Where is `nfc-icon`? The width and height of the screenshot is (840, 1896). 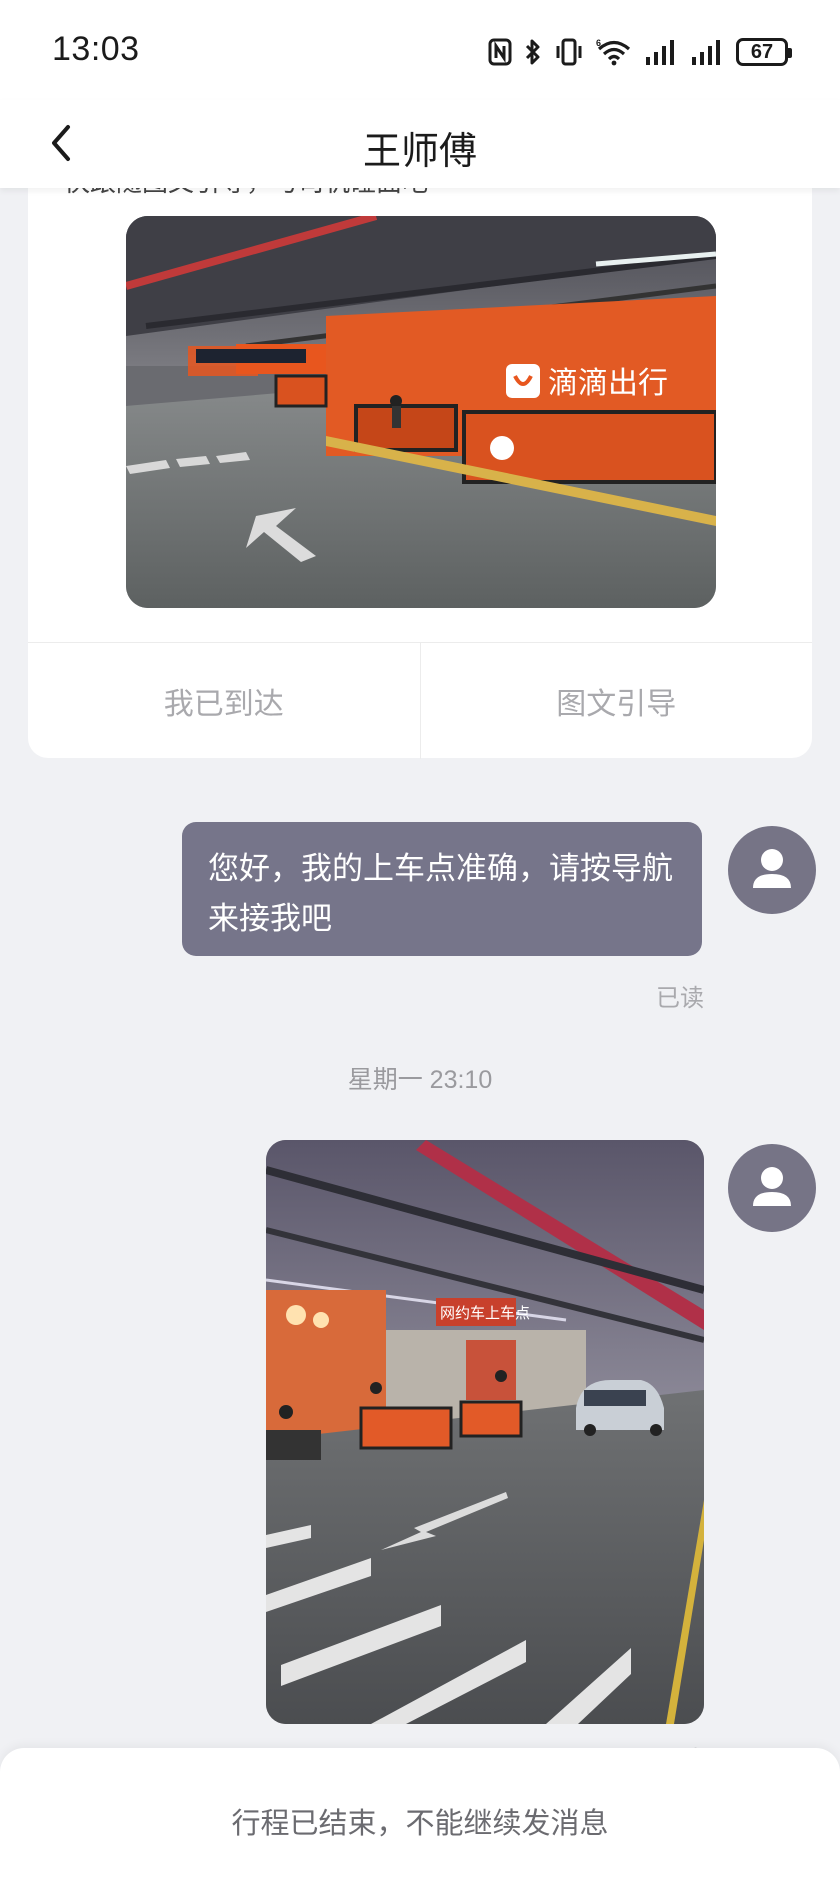 nfc-icon is located at coordinates (500, 52).